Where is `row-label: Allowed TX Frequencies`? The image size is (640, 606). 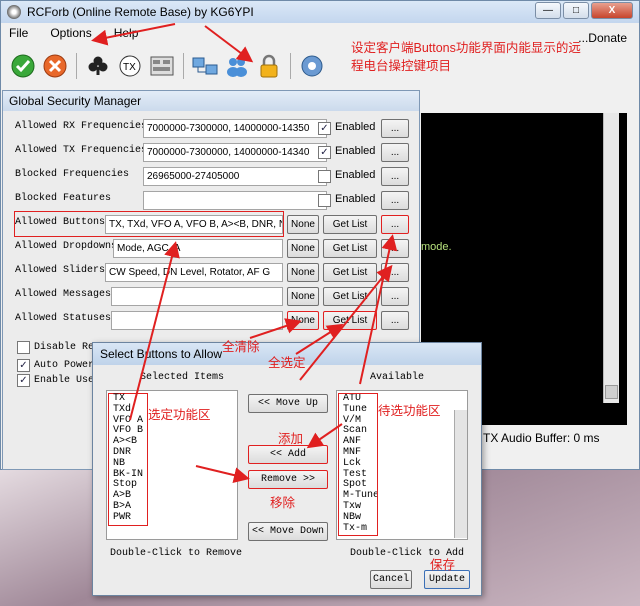 row-label: Allowed TX Frequencies is located at coordinates (81, 150).